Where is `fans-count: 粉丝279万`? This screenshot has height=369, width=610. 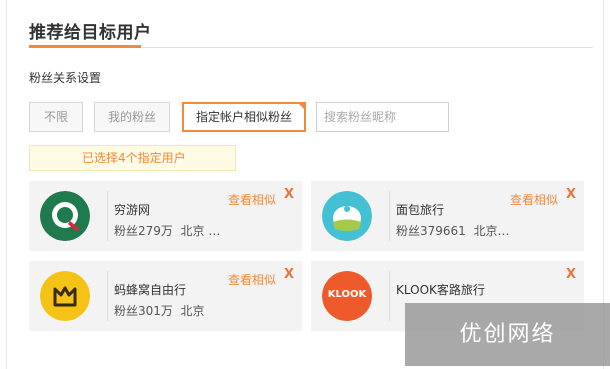 fans-count: 粉丝279万 is located at coordinates (143, 231).